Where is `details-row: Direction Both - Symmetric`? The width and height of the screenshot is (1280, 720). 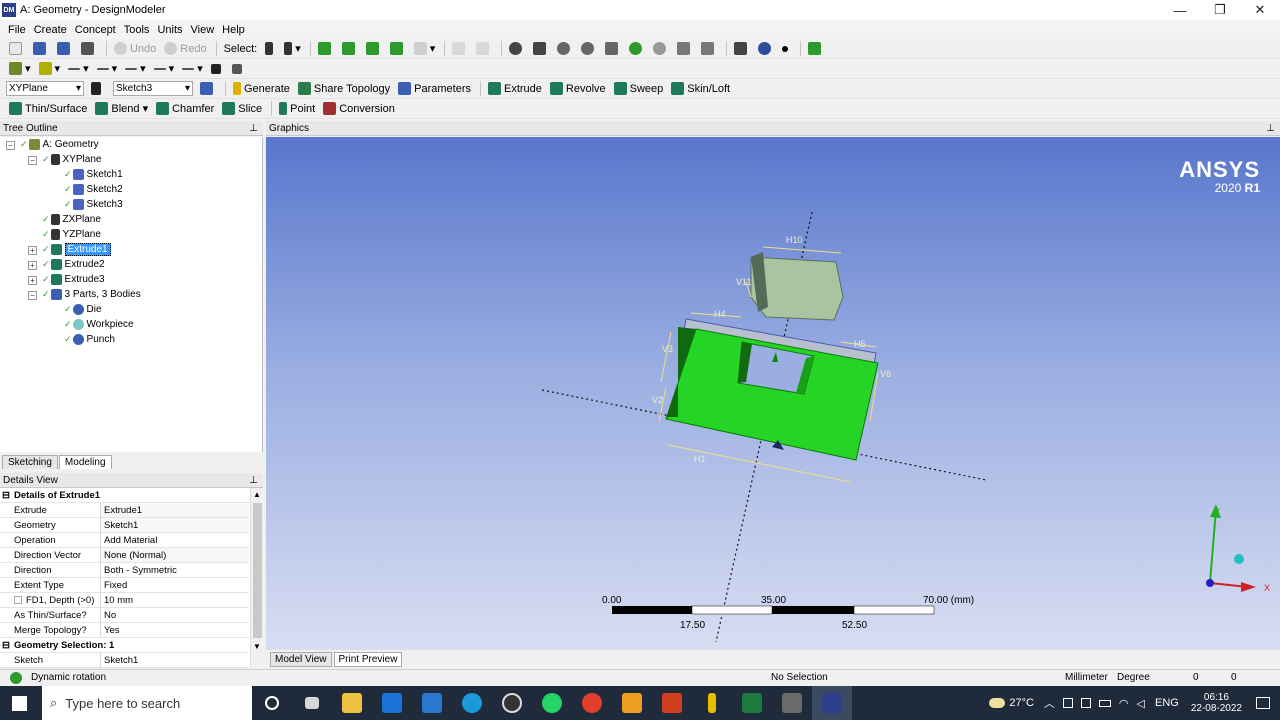 details-row: Direction Both - Symmetric is located at coordinates (124, 570).